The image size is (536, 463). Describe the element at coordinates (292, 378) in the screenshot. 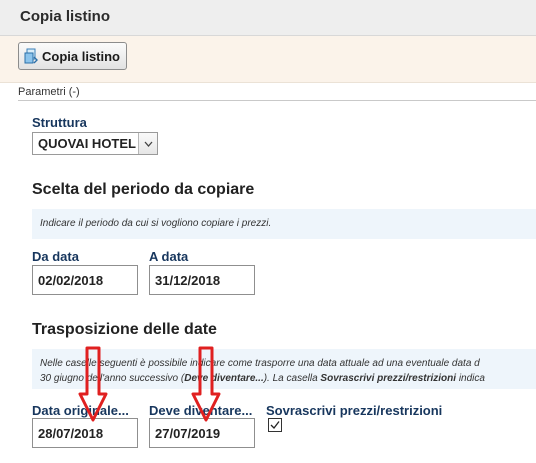

I see `info-text-part: ). La casella` at that location.